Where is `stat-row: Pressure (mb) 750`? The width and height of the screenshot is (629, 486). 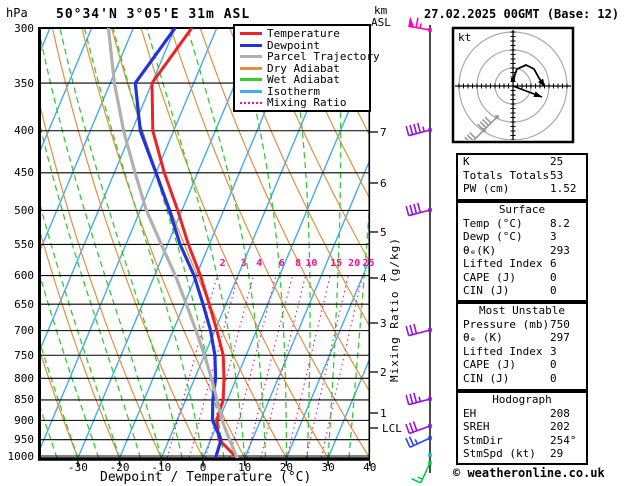
stat-row: Pressure (mb) 750 is located at coordinates (522, 325).